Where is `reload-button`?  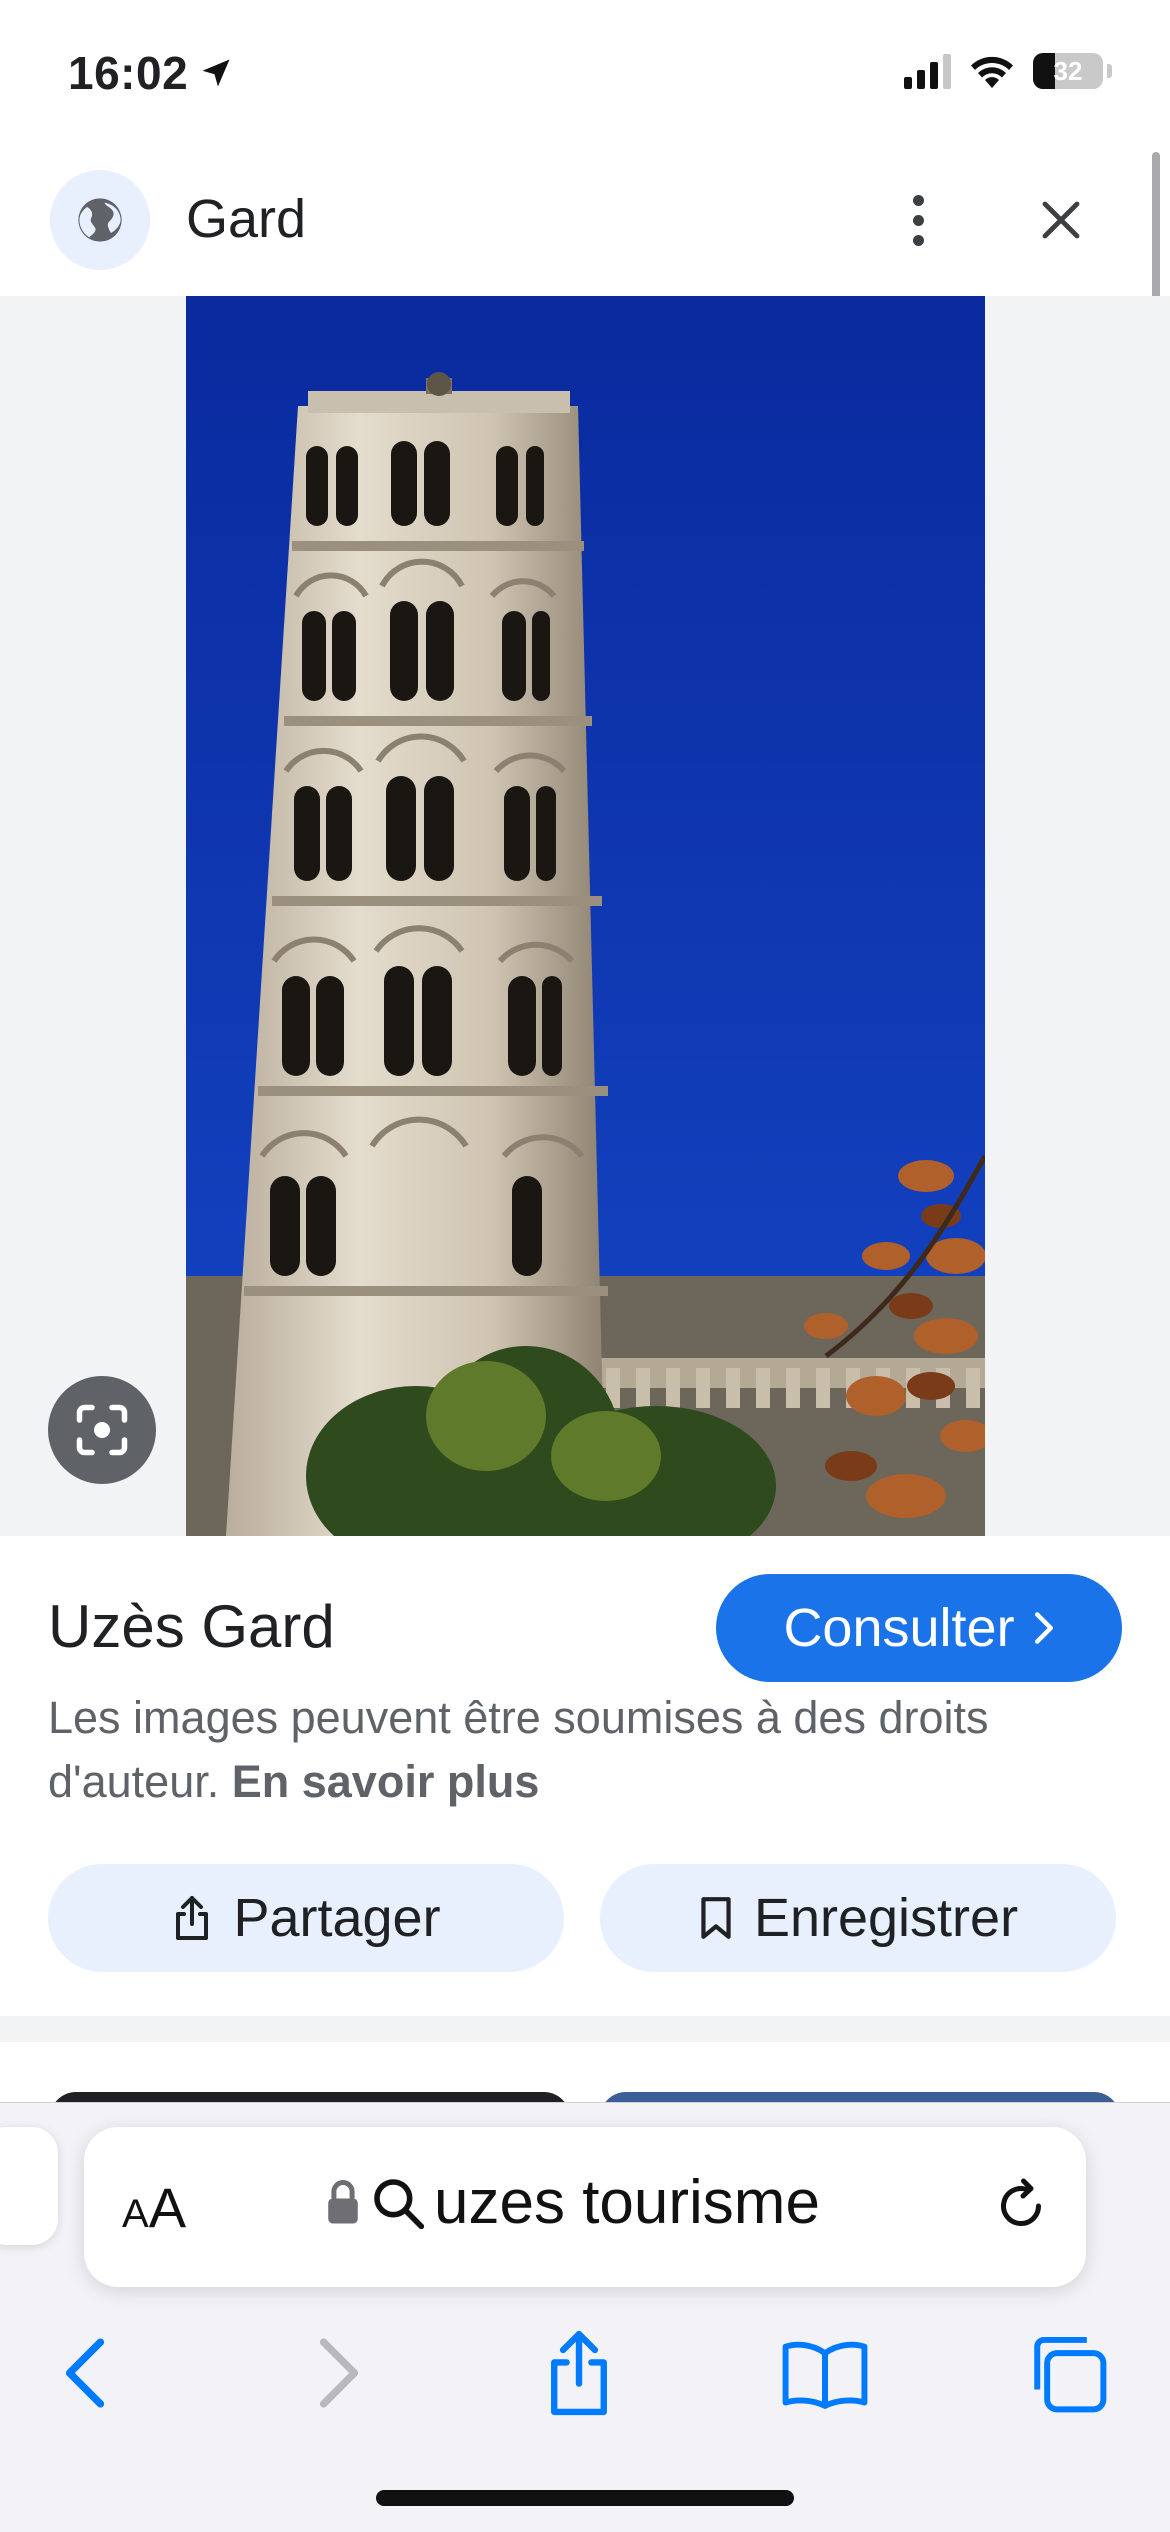
reload-button is located at coordinates (1021, 2206).